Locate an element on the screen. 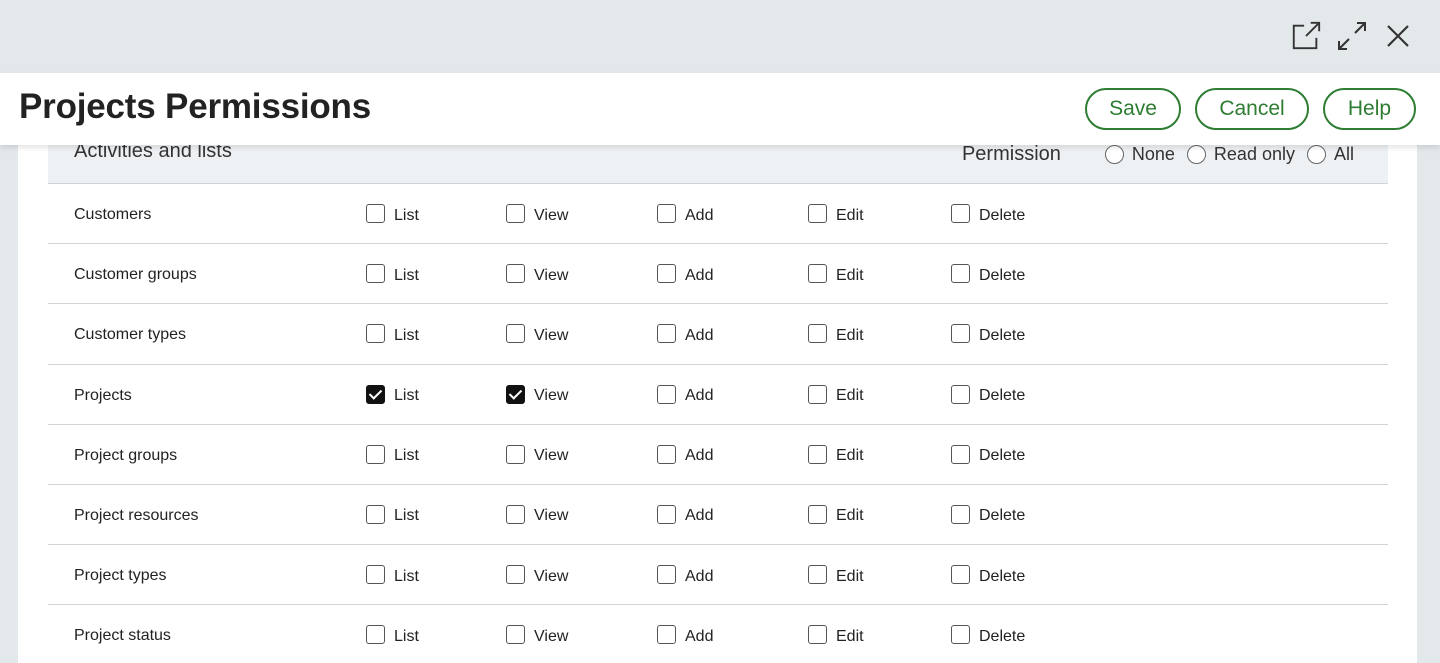  permission-read-only-radio: Read only is located at coordinates (1240, 155).